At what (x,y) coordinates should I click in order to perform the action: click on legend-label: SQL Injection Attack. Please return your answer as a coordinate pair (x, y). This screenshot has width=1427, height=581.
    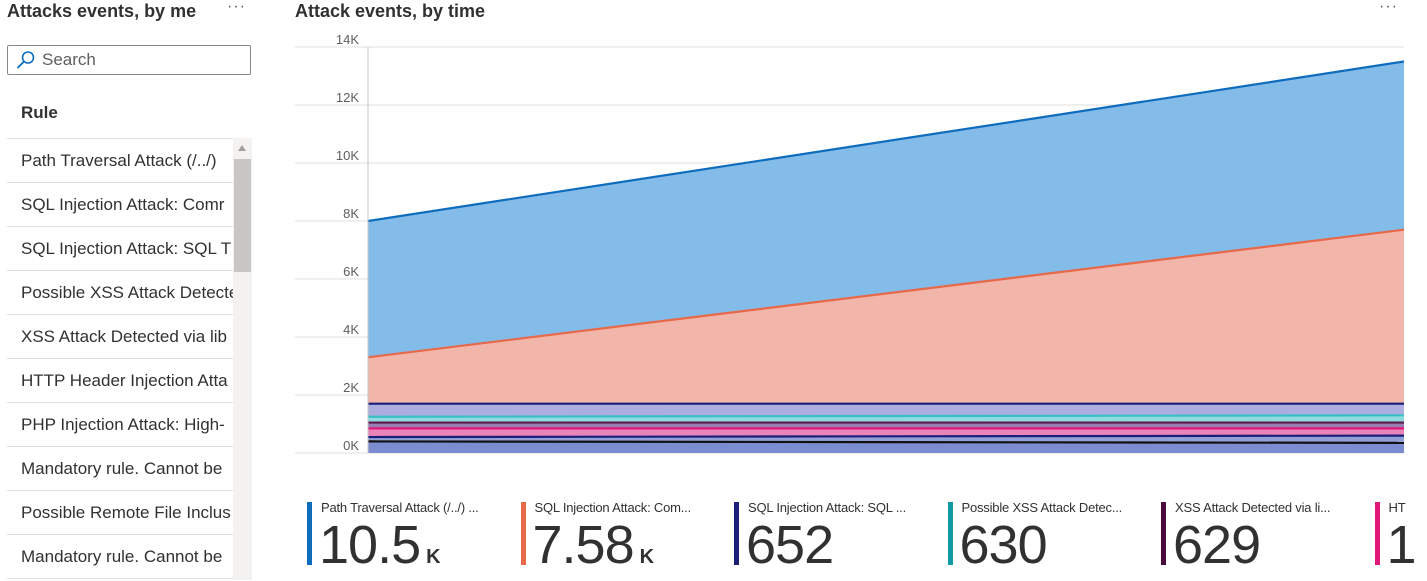
    Looking at the image, I should click on (827, 507).